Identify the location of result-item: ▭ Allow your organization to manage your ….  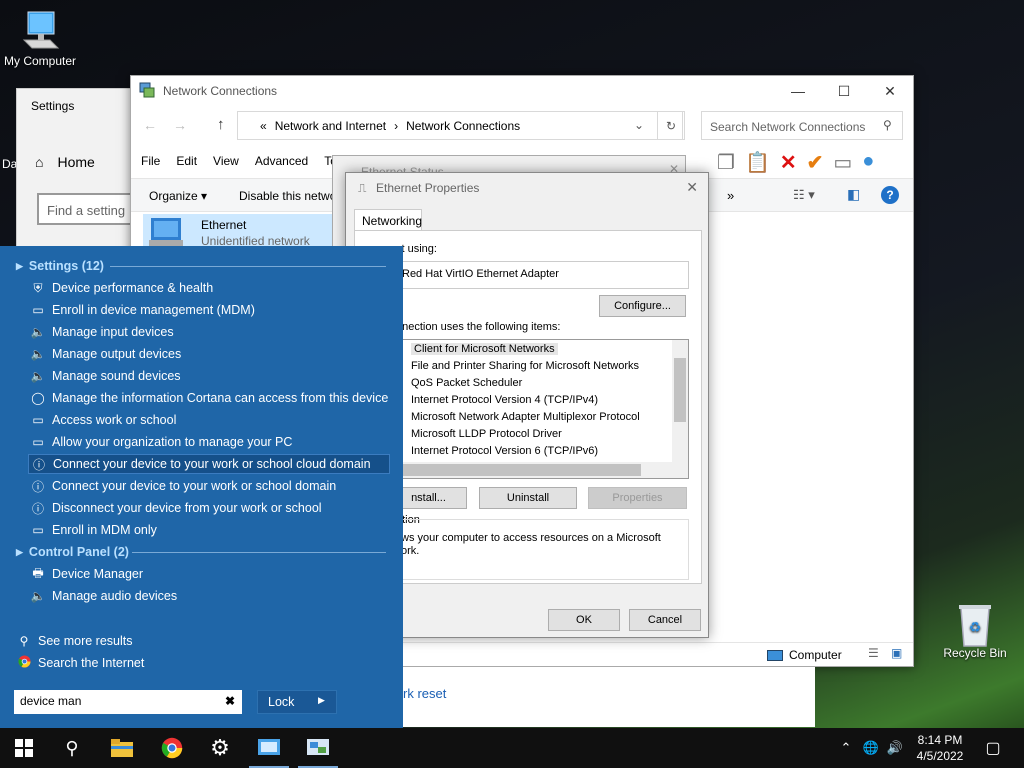
(209, 442).